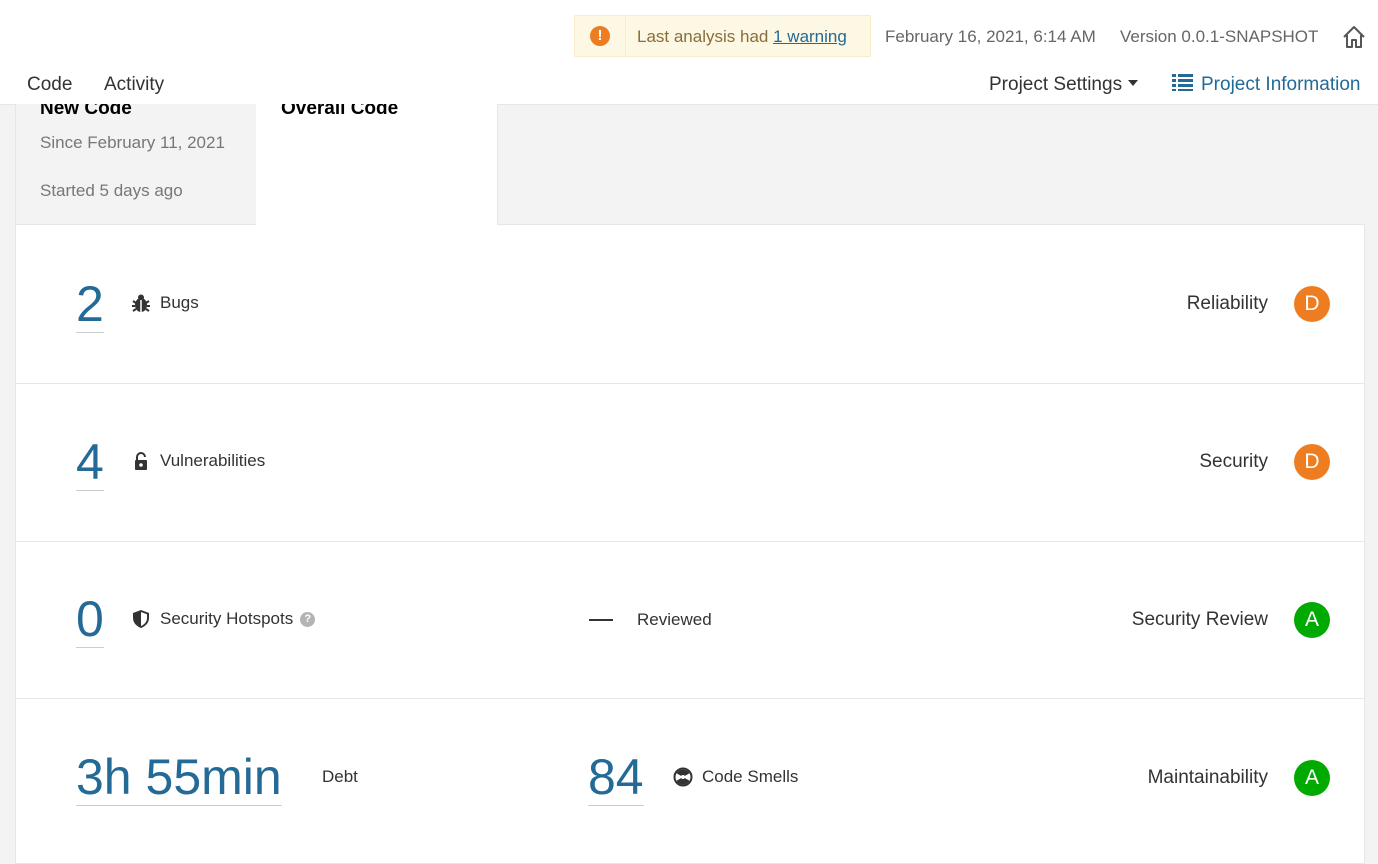  Describe the element at coordinates (90, 619) in the screenshot. I see `security-hotspots-count: 0` at that location.